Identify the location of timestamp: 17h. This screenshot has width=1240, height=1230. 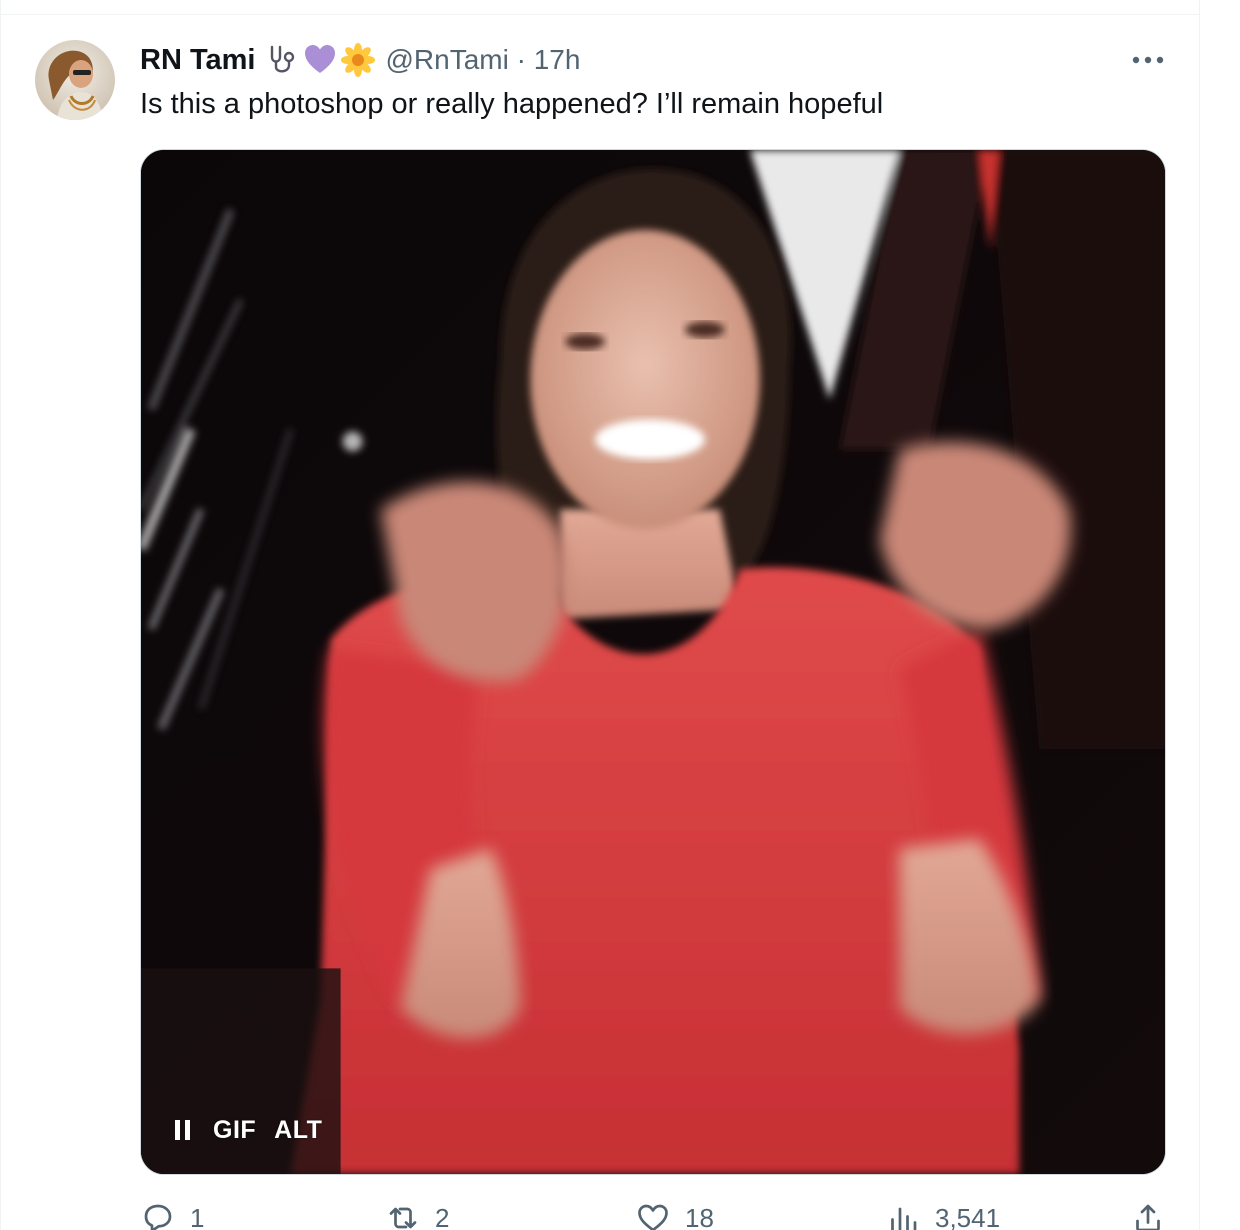
(557, 59).